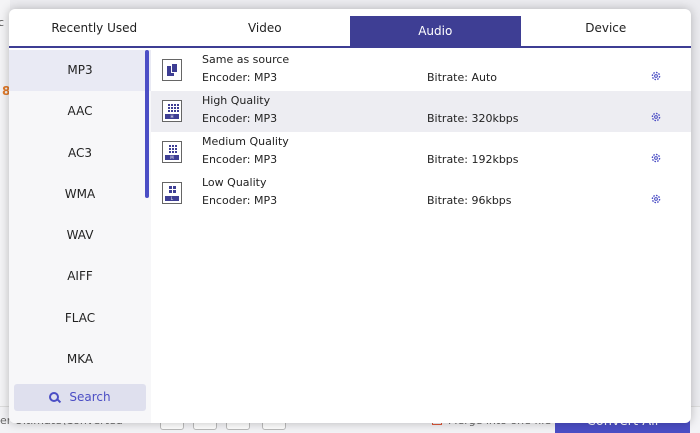 The image size is (700, 433). What do you see at coordinates (80, 194) in the screenshot?
I see `sidebar-item-wma: WMA` at bounding box center [80, 194].